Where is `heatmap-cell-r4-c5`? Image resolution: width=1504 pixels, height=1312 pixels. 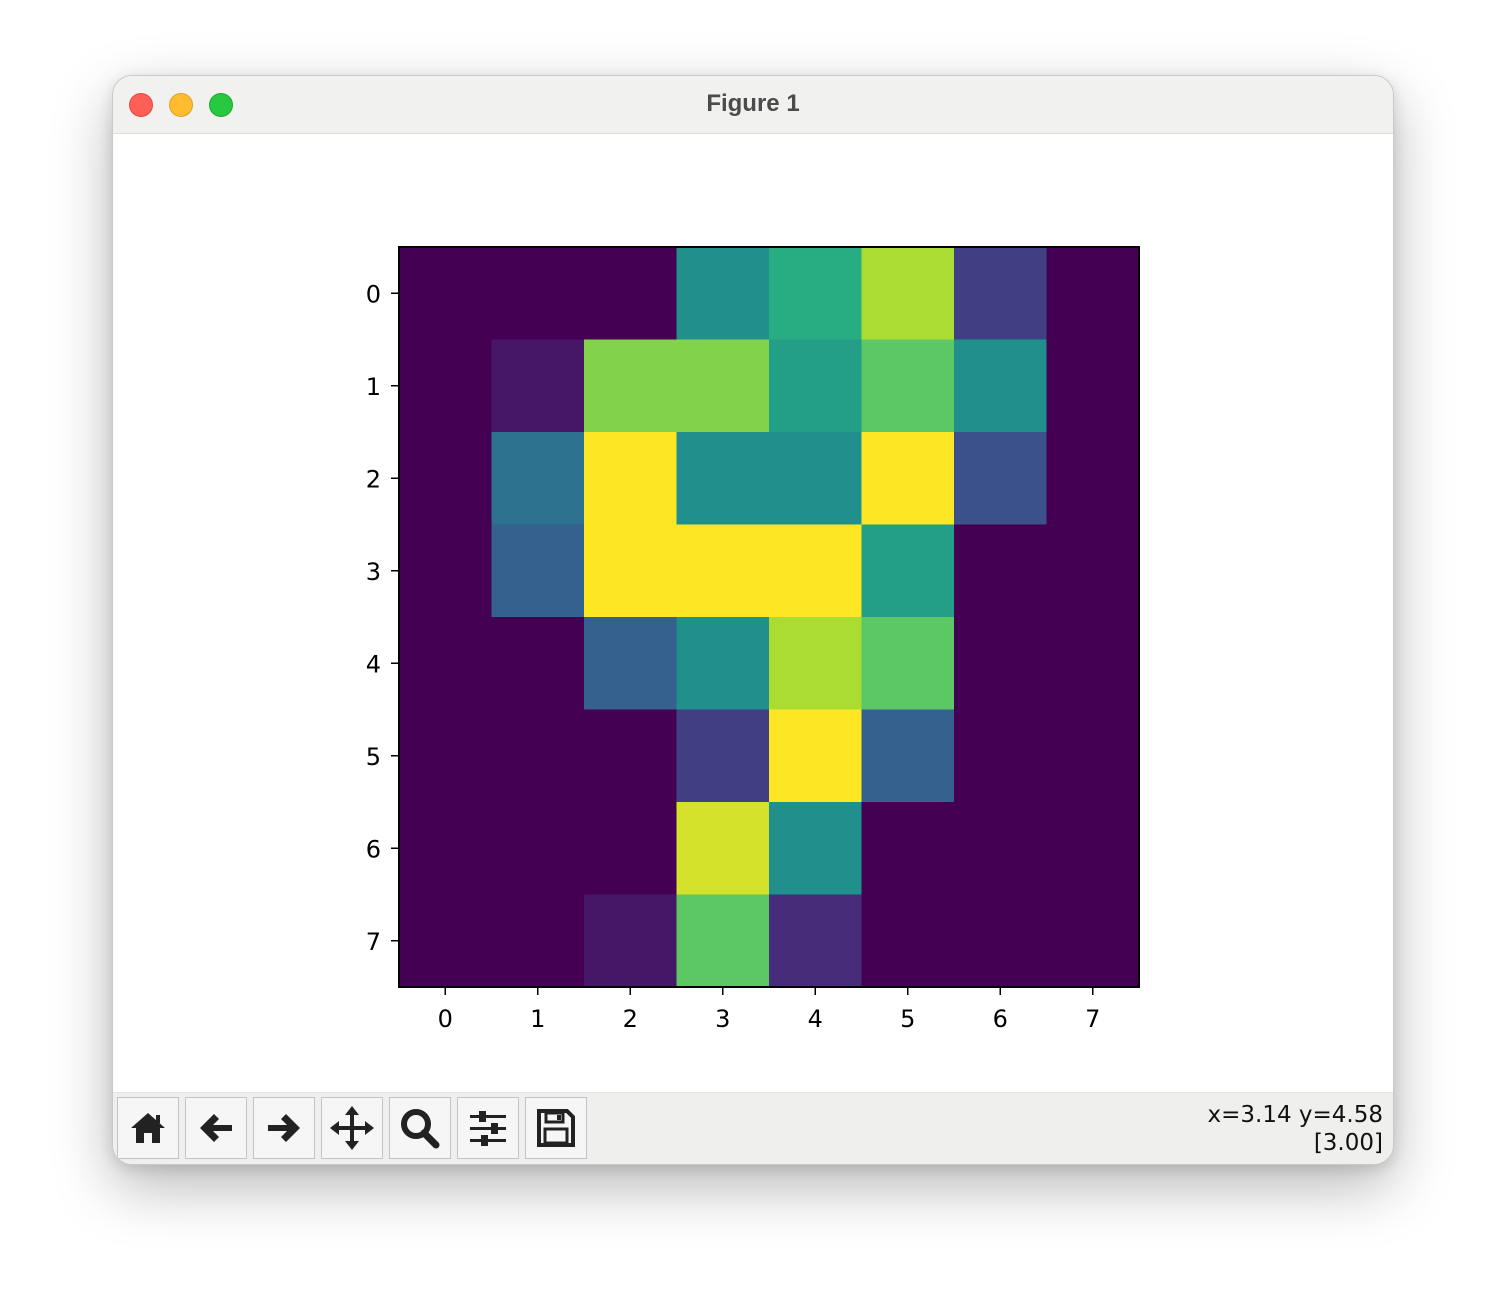 heatmap-cell-r4-c5 is located at coordinates (908, 664).